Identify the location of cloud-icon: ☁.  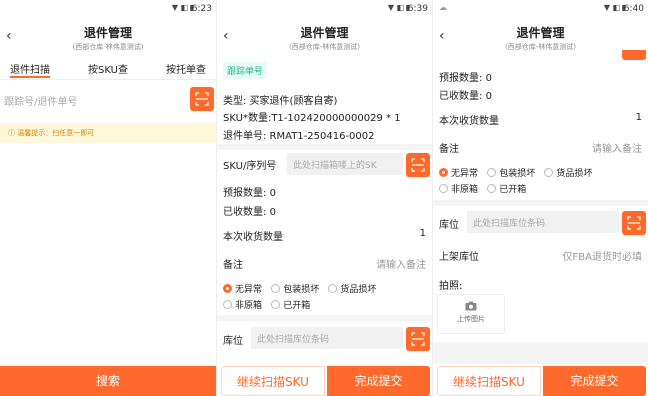
(443, 7).